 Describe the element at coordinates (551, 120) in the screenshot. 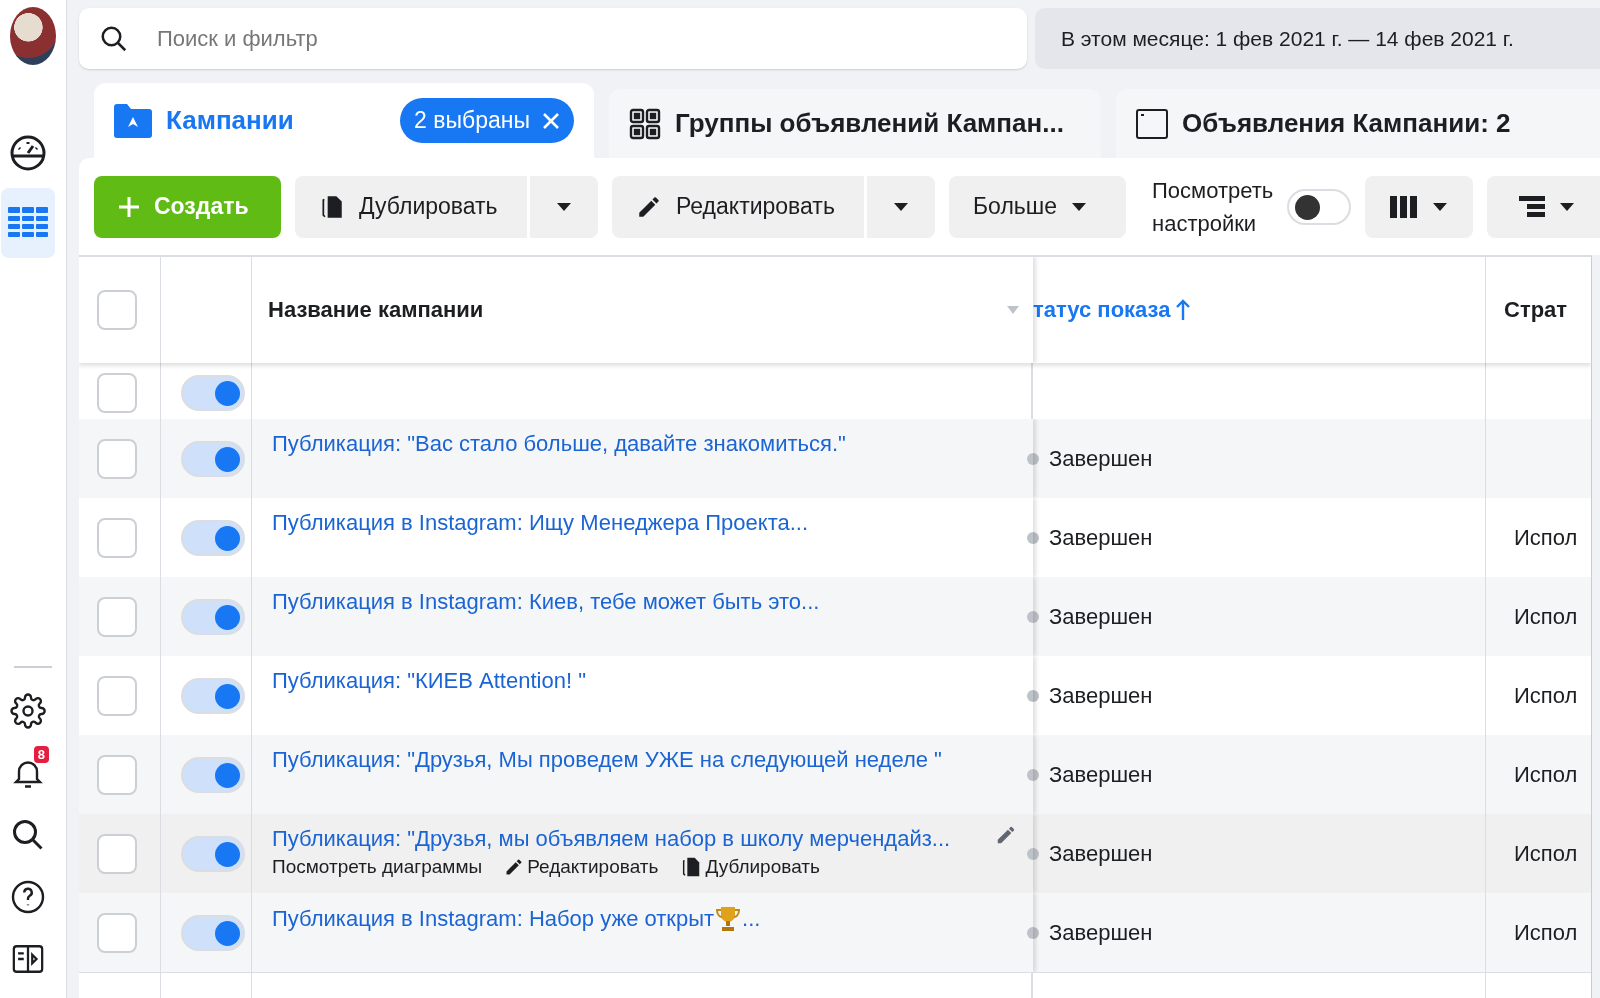

I see `close-icon` at that location.